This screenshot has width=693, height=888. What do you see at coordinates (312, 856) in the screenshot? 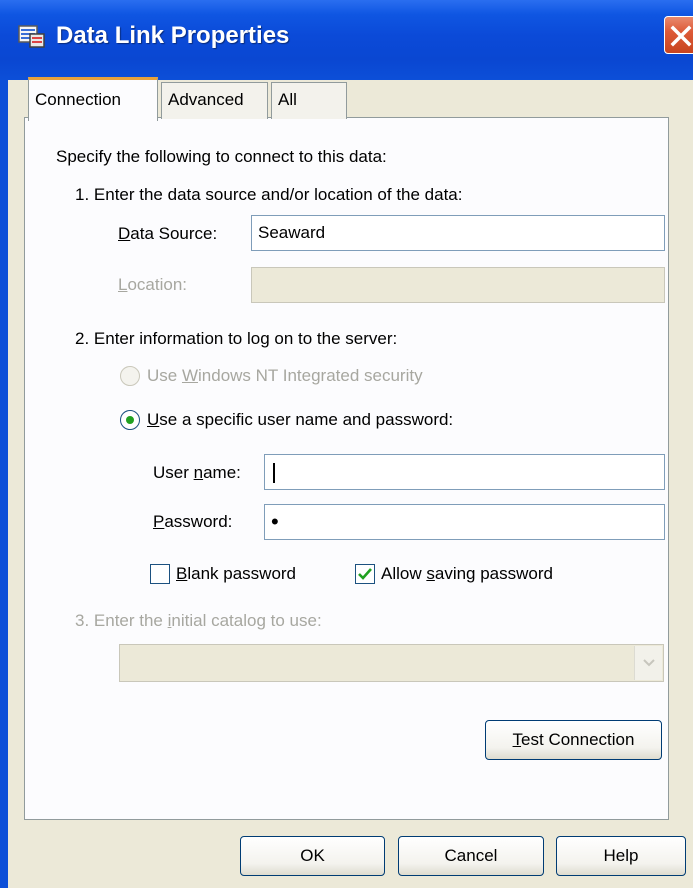
I see `ok-button: OK` at bounding box center [312, 856].